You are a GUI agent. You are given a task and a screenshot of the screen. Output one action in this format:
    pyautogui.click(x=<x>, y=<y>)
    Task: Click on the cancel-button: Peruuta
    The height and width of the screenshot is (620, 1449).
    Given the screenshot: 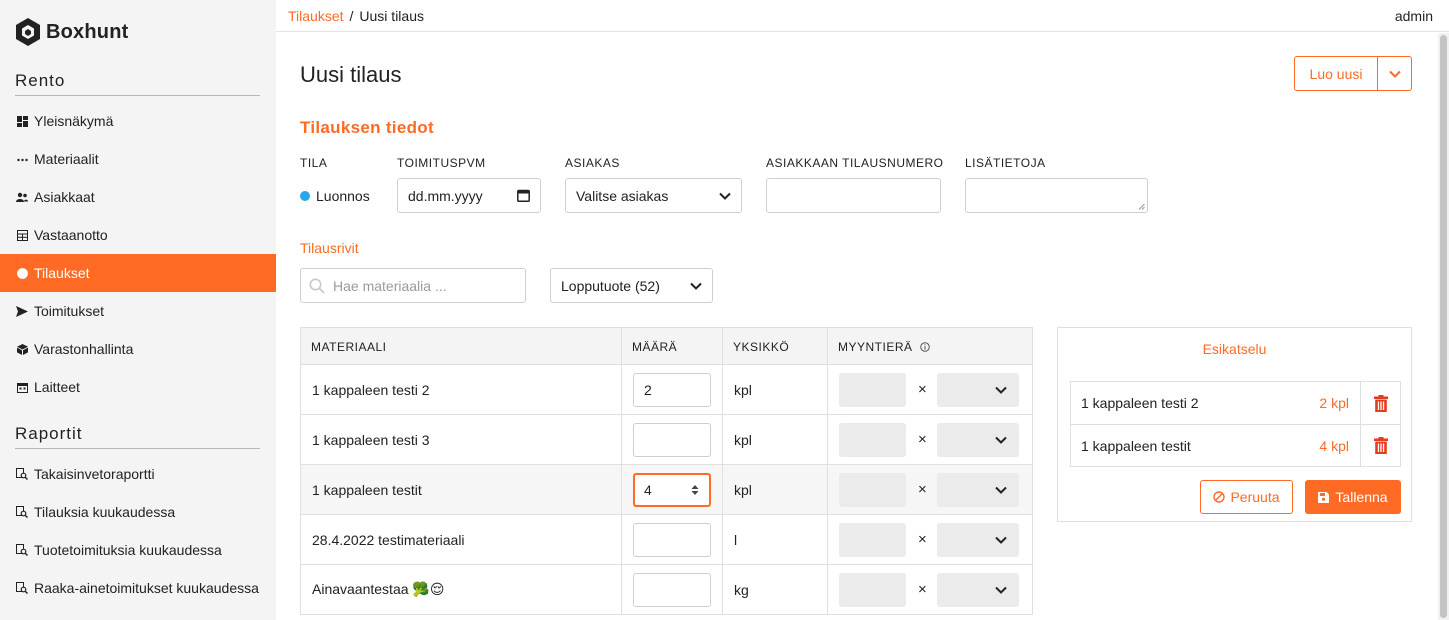 What is the action you would take?
    pyautogui.click(x=1246, y=497)
    